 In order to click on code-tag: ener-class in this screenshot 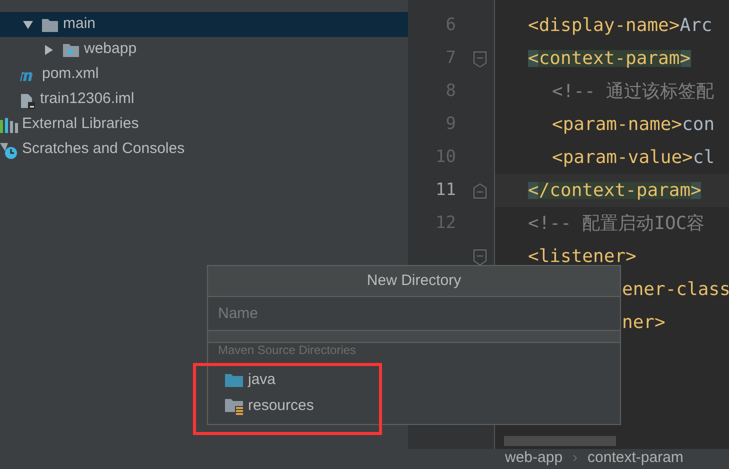, I will do `click(675, 289)`.